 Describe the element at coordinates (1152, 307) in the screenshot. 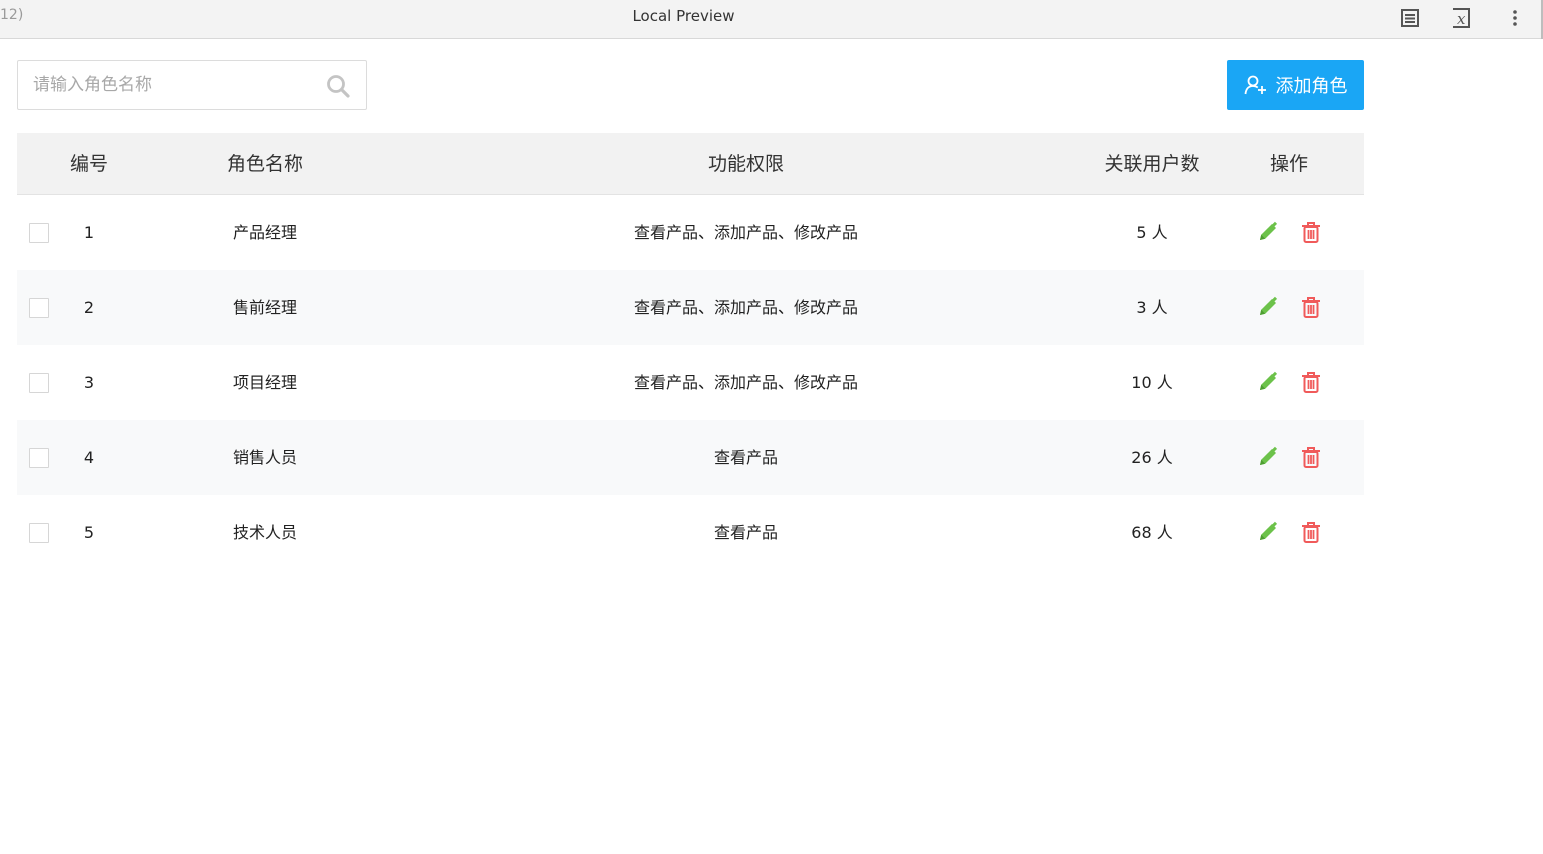

I see `cell-users: 3 人` at that location.